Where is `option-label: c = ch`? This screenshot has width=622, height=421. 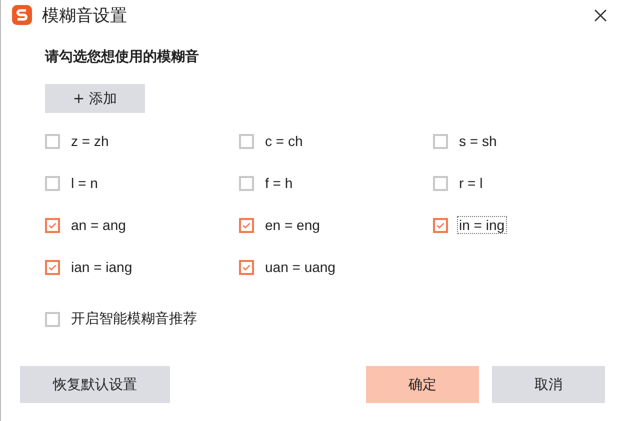
option-label: c = ch is located at coordinates (284, 141).